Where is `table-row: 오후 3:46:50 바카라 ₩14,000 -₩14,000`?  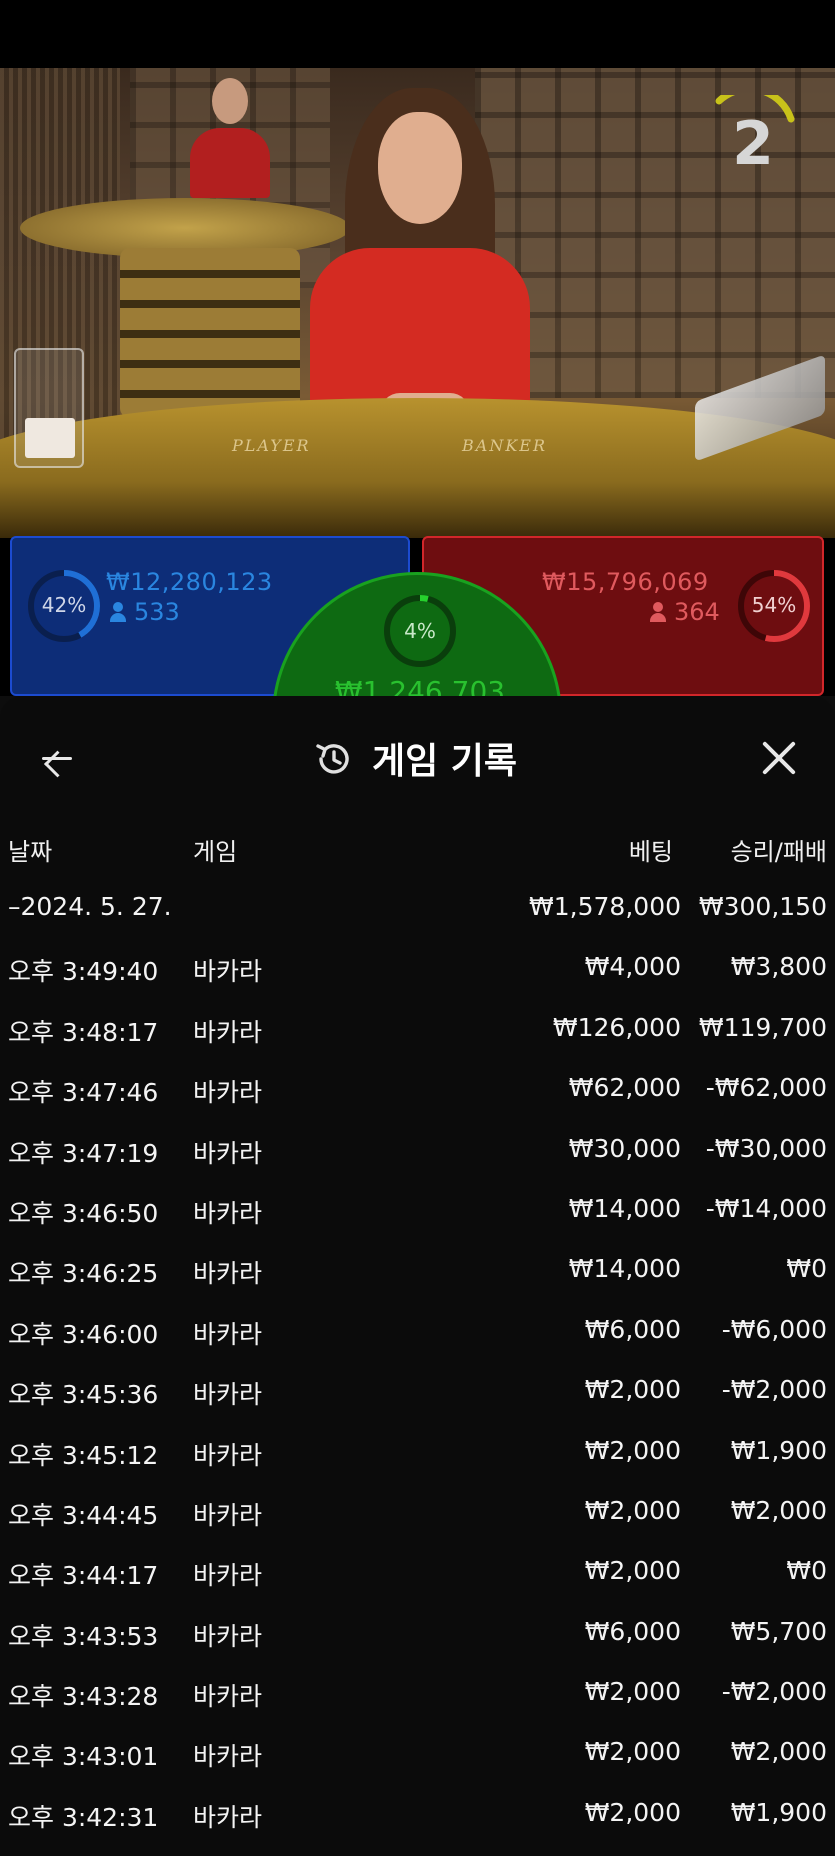
table-row: 오후 3:46:50 바카라 ₩14,000 -₩14,000 is located at coordinates (417, 1210).